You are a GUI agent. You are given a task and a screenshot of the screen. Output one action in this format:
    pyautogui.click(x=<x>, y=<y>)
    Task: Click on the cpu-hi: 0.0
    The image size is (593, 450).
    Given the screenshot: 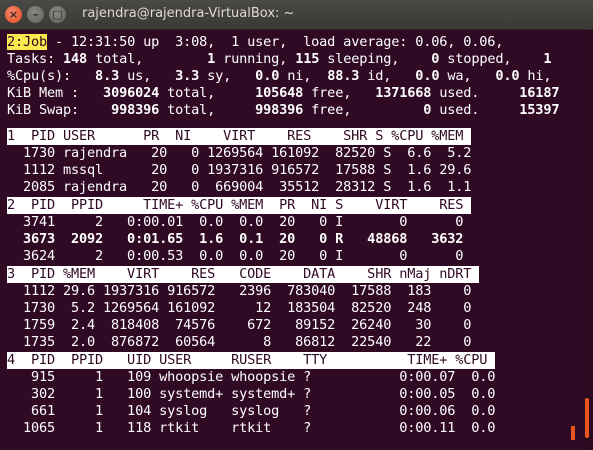 What is the action you would take?
    pyautogui.click(x=495, y=76)
    